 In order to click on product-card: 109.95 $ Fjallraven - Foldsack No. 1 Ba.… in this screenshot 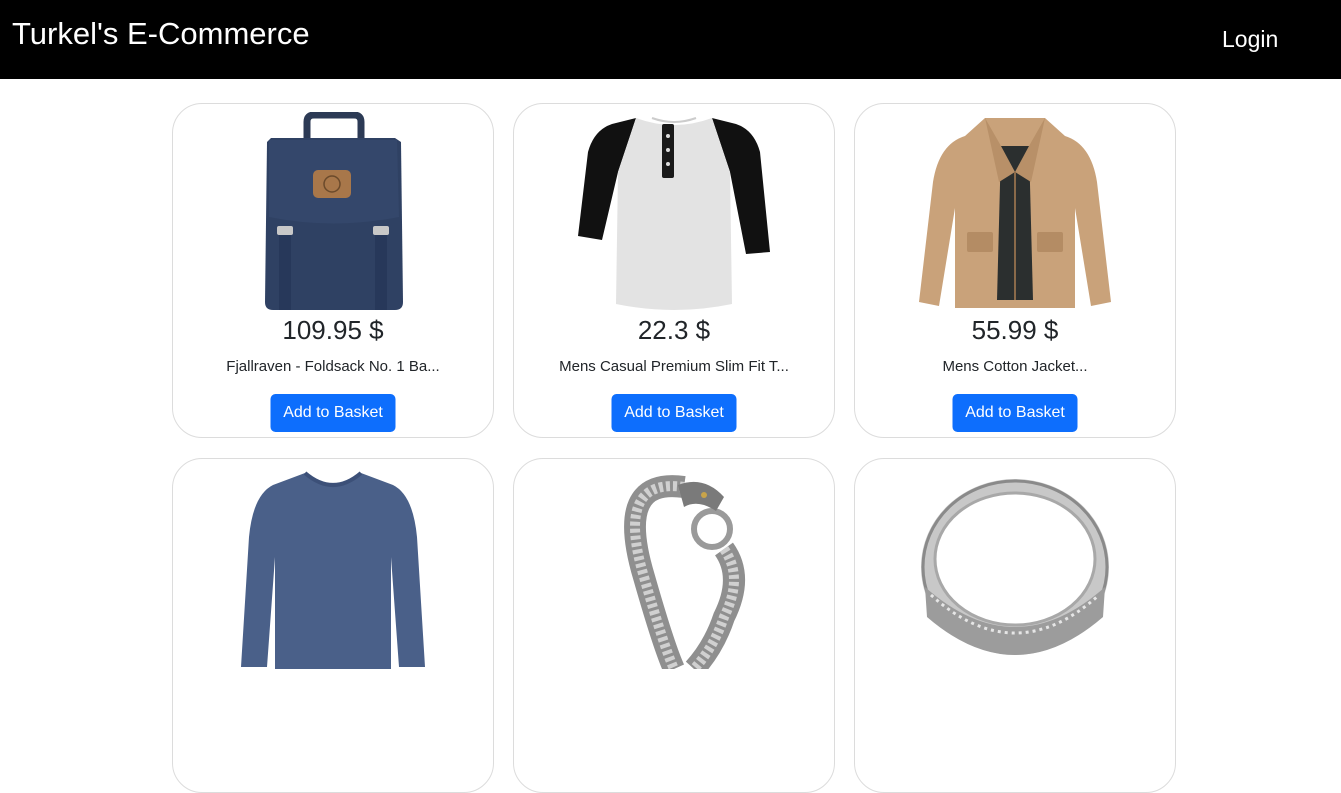, I will do `click(333, 270)`.